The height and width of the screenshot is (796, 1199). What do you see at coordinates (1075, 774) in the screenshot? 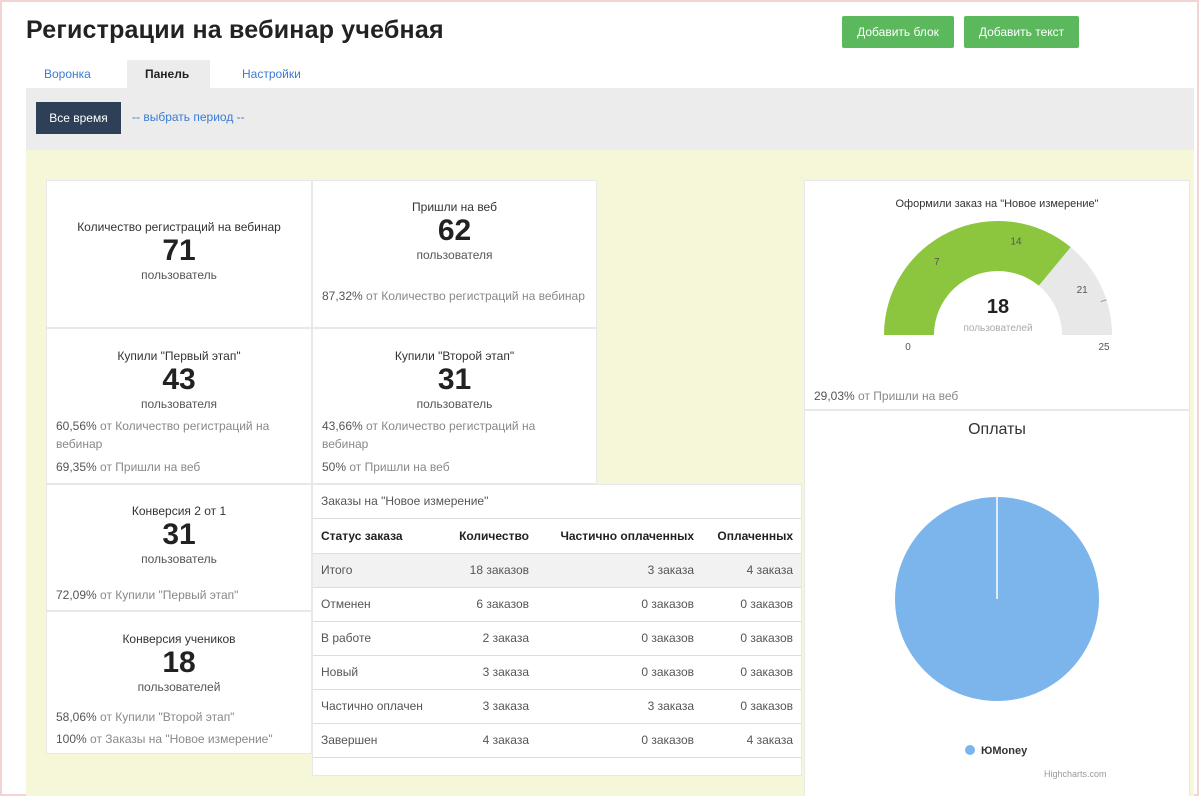
I see `credit-link: Highcharts.com` at bounding box center [1075, 774].